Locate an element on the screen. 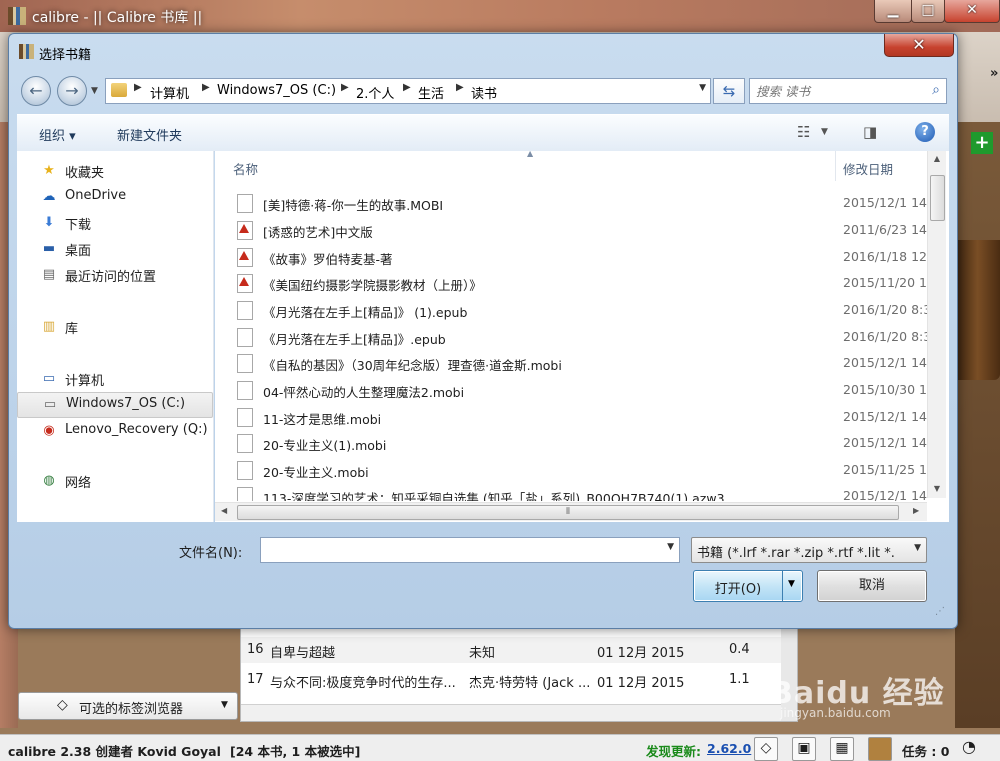  file-row: [诱惑的艺术]中文版 2011/6/23 14 is located at coordinates (573, 230).